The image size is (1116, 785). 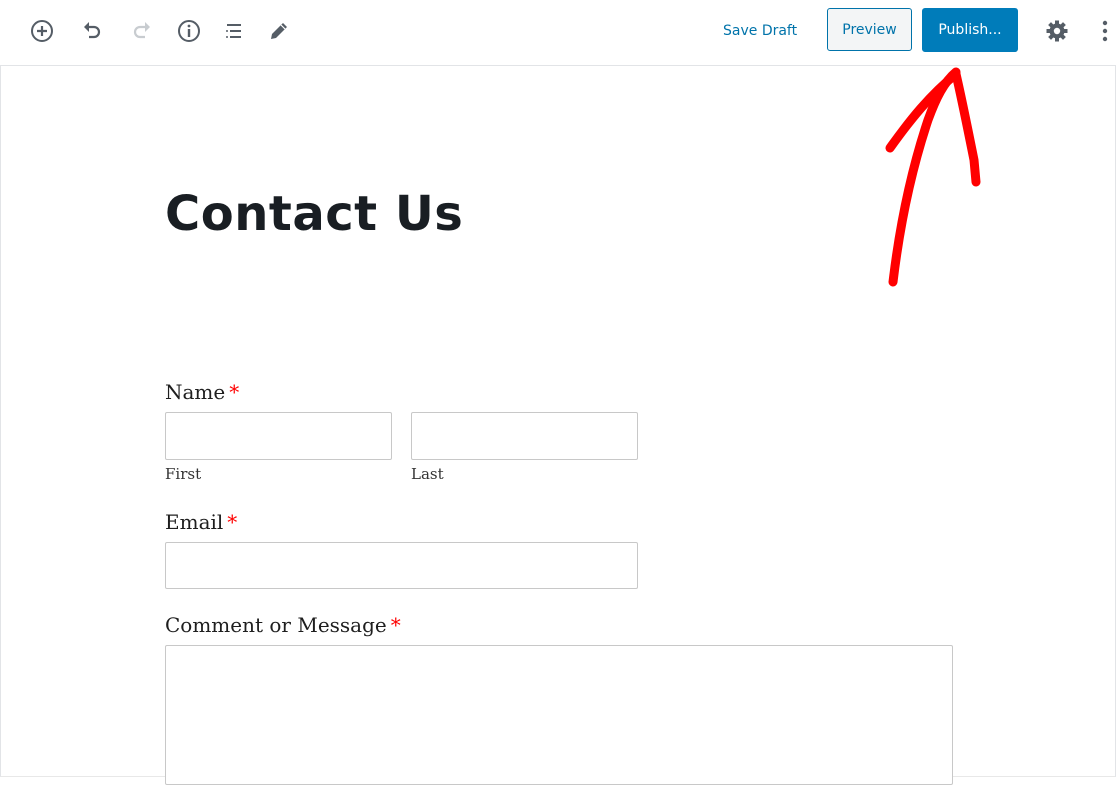 What do you see at coordinates (427, 474) in the screenshot?
I see `last-name-sublabel: Last` at bounding box center [427, 474].